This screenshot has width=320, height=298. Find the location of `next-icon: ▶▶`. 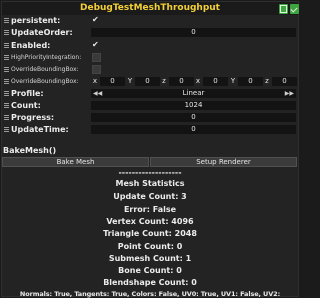

next-icon: ▶▶ is located at coordinates (289, 93).